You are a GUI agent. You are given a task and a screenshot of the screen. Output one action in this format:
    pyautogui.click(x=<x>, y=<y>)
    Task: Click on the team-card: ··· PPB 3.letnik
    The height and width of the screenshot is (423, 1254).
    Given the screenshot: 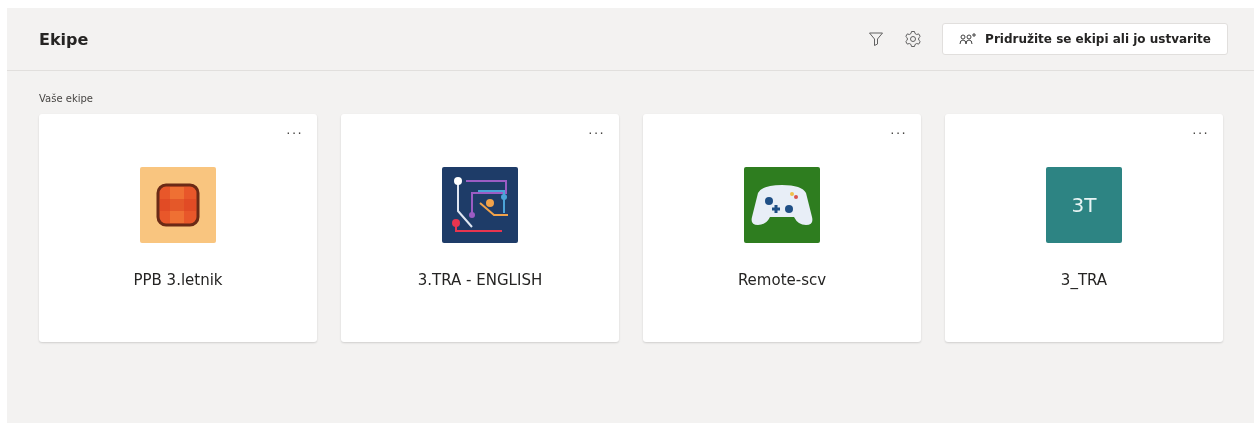 What is the action you would take?
    pyautogui.click(x=178, y=228)
    